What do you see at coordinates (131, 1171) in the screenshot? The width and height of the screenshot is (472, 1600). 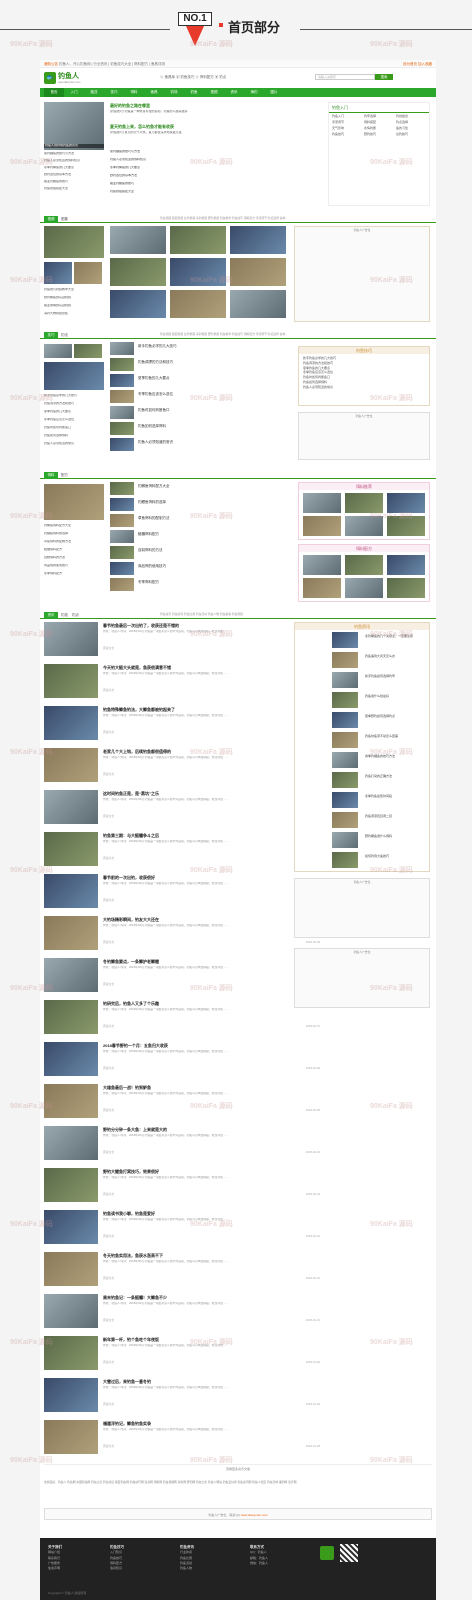 I see `article-title: 野钓大鲤鱼打窝技巧，效果很好` at bounding box center [131, 1171].